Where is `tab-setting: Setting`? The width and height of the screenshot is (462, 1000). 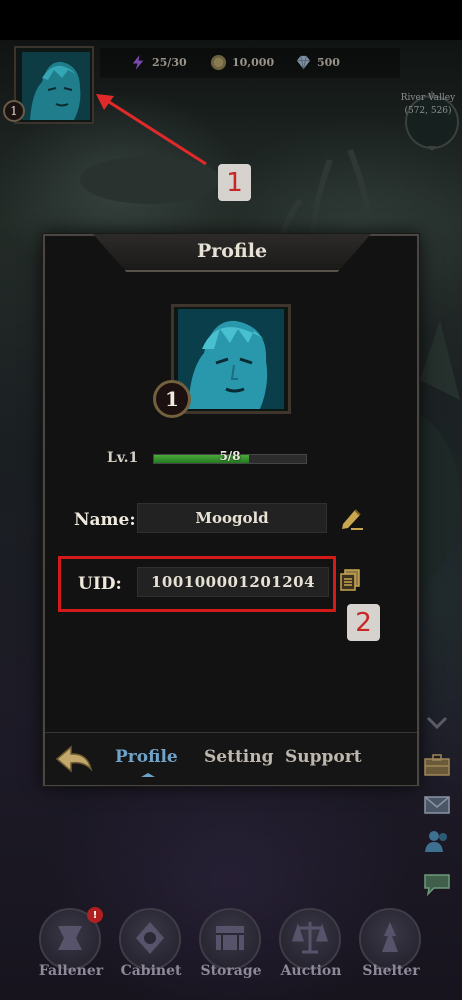
tab-setting: Setting is located at coordinates (239, 757).